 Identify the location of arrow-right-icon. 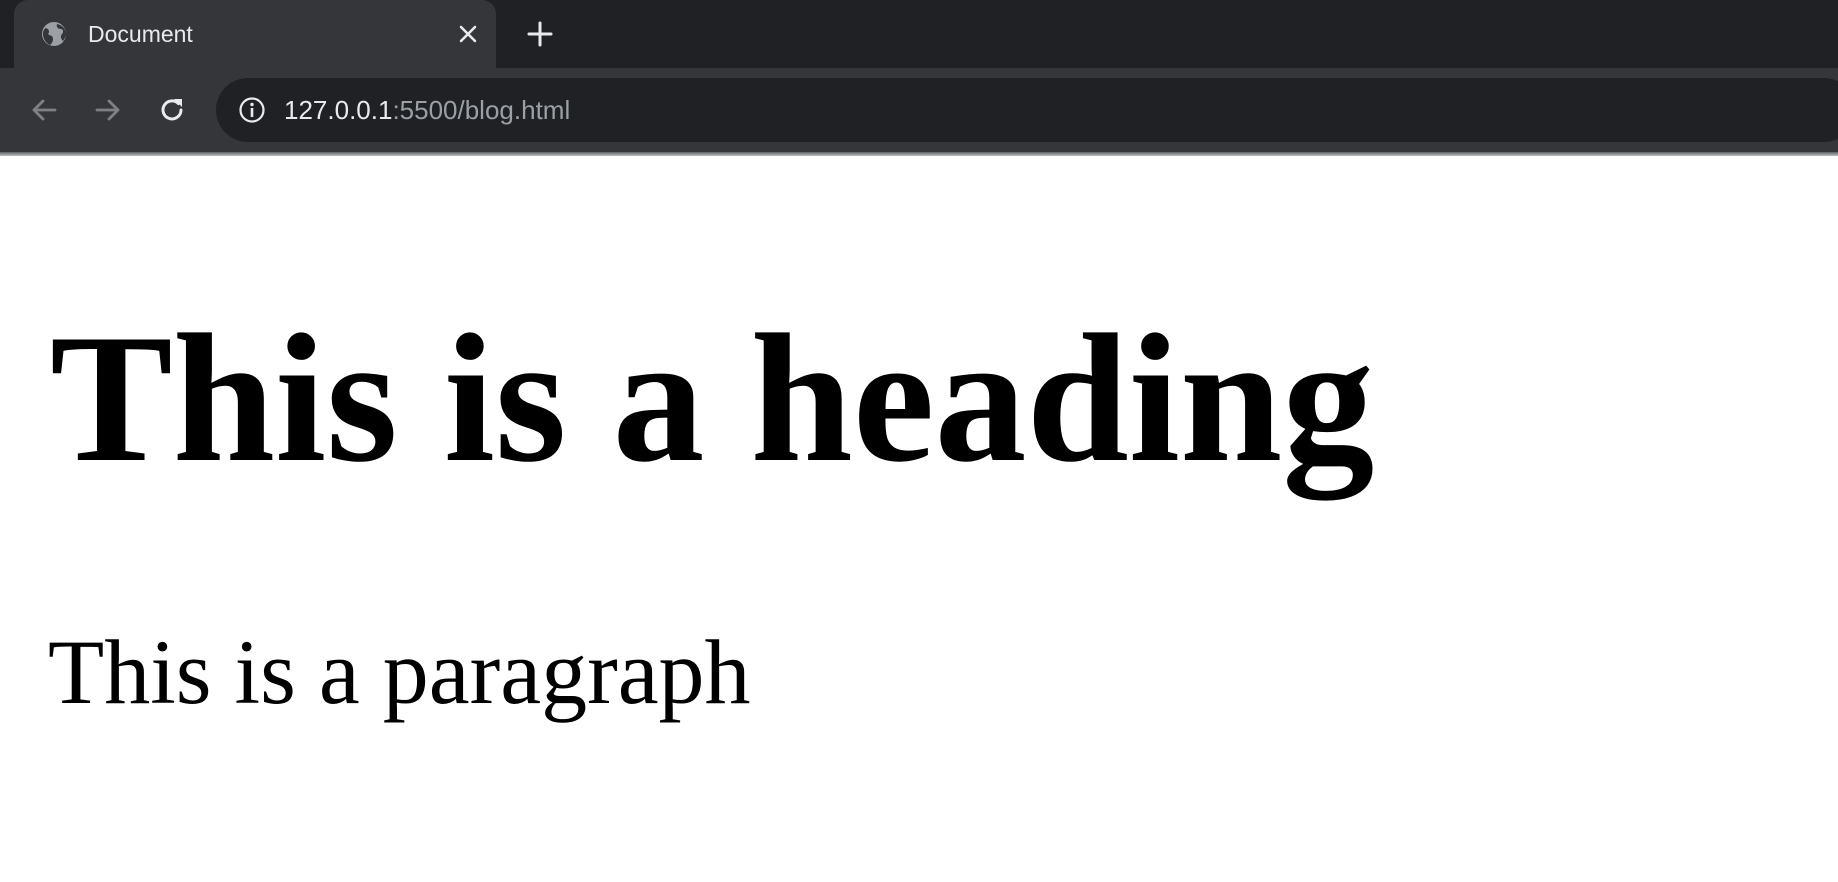
(108, 110).